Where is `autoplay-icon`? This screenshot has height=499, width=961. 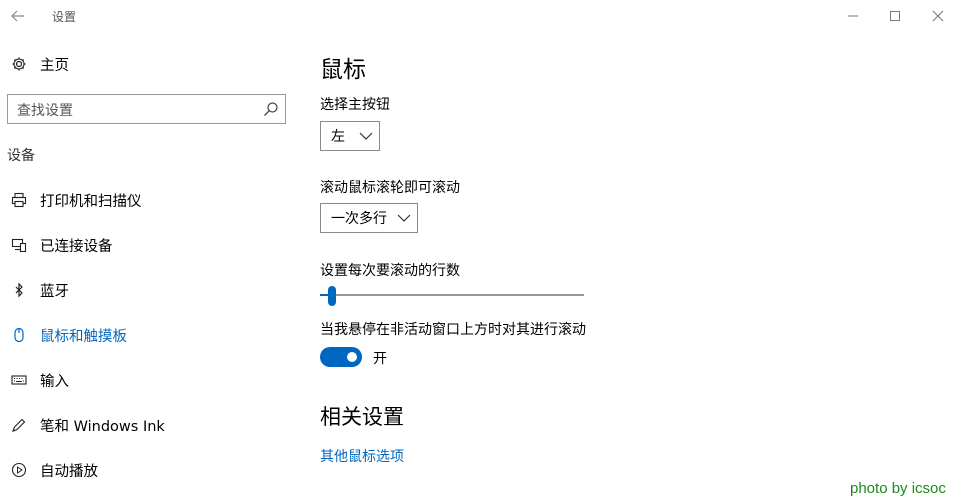 autoplay-icon is located at coordinates (19, 470).